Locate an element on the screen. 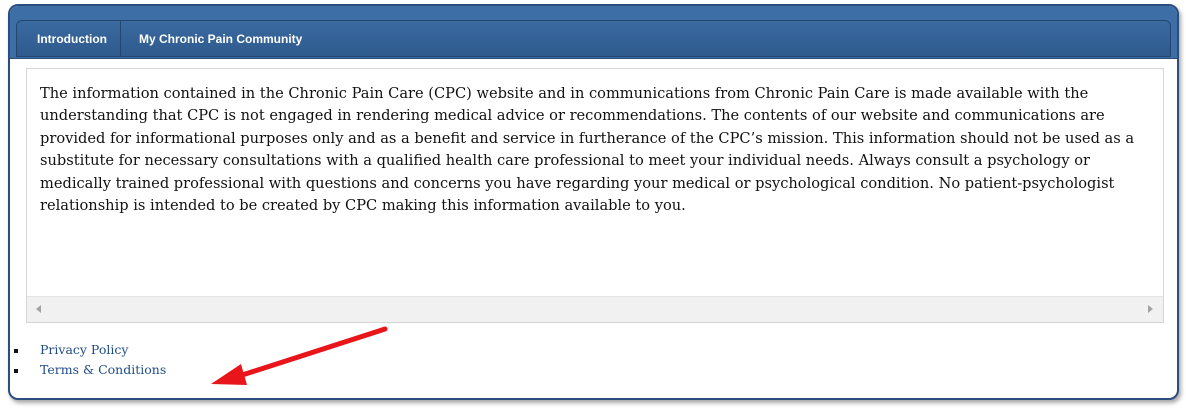  tab-introduction: Introduction is located at coordinates (69, 38).